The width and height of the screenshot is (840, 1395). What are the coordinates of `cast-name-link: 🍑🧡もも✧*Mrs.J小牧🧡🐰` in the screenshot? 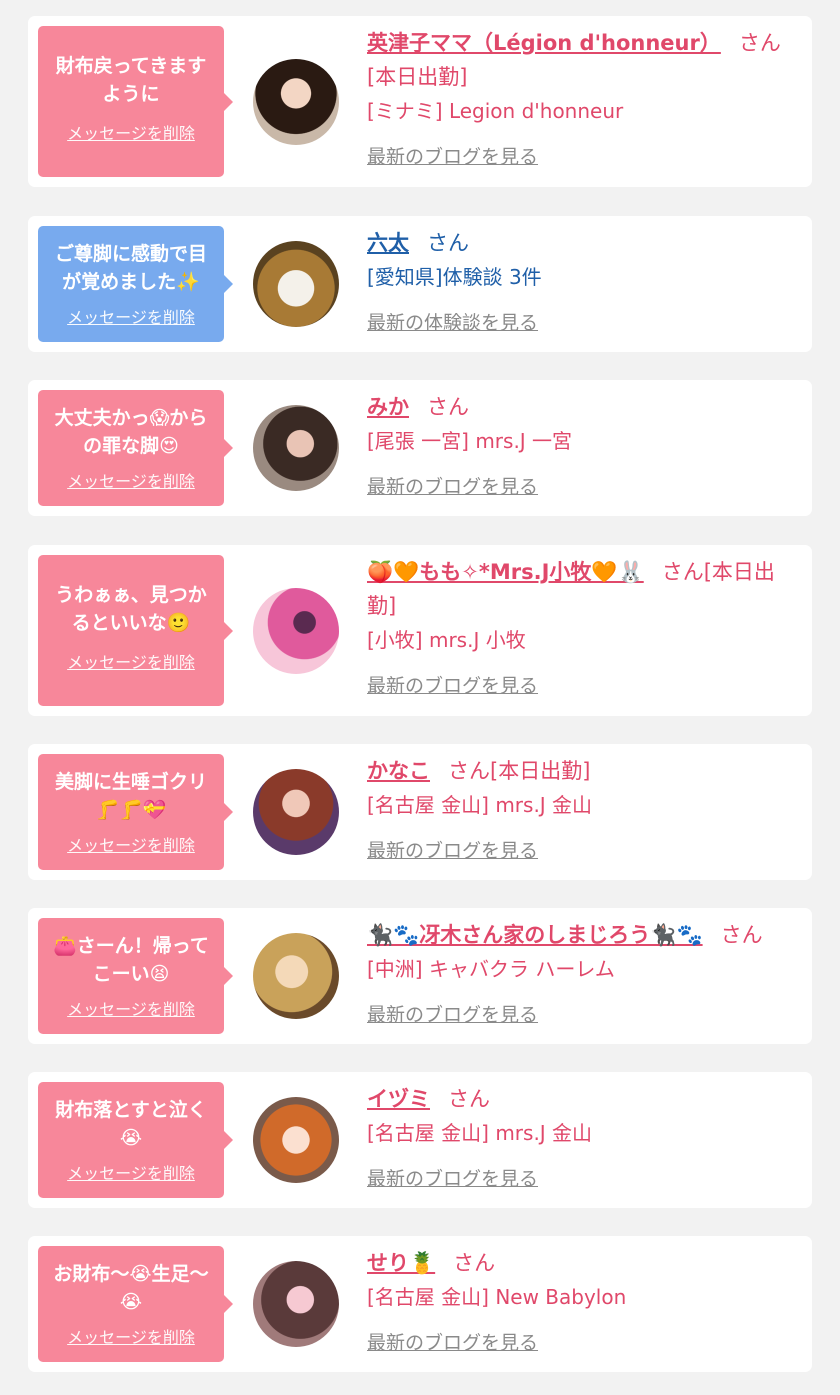 It's located at (505, 572).